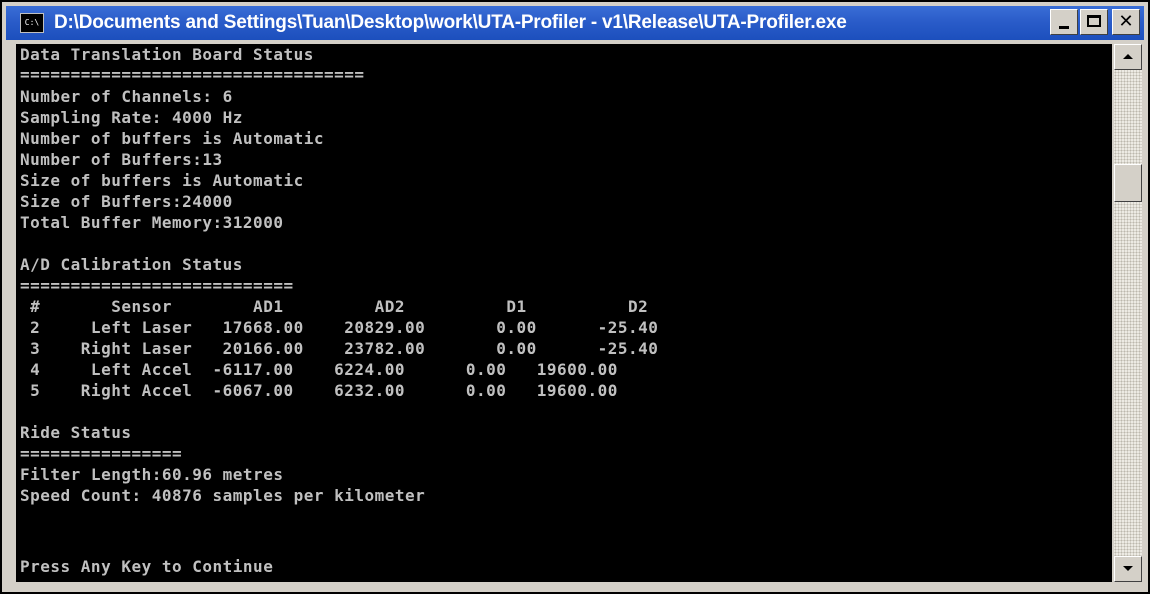 This screenshot has width=1150, height=594. What do you see at coordinates (32, 23) in the screenshot?
I see `console-icon: C:\` at bounding box center [32, 23].